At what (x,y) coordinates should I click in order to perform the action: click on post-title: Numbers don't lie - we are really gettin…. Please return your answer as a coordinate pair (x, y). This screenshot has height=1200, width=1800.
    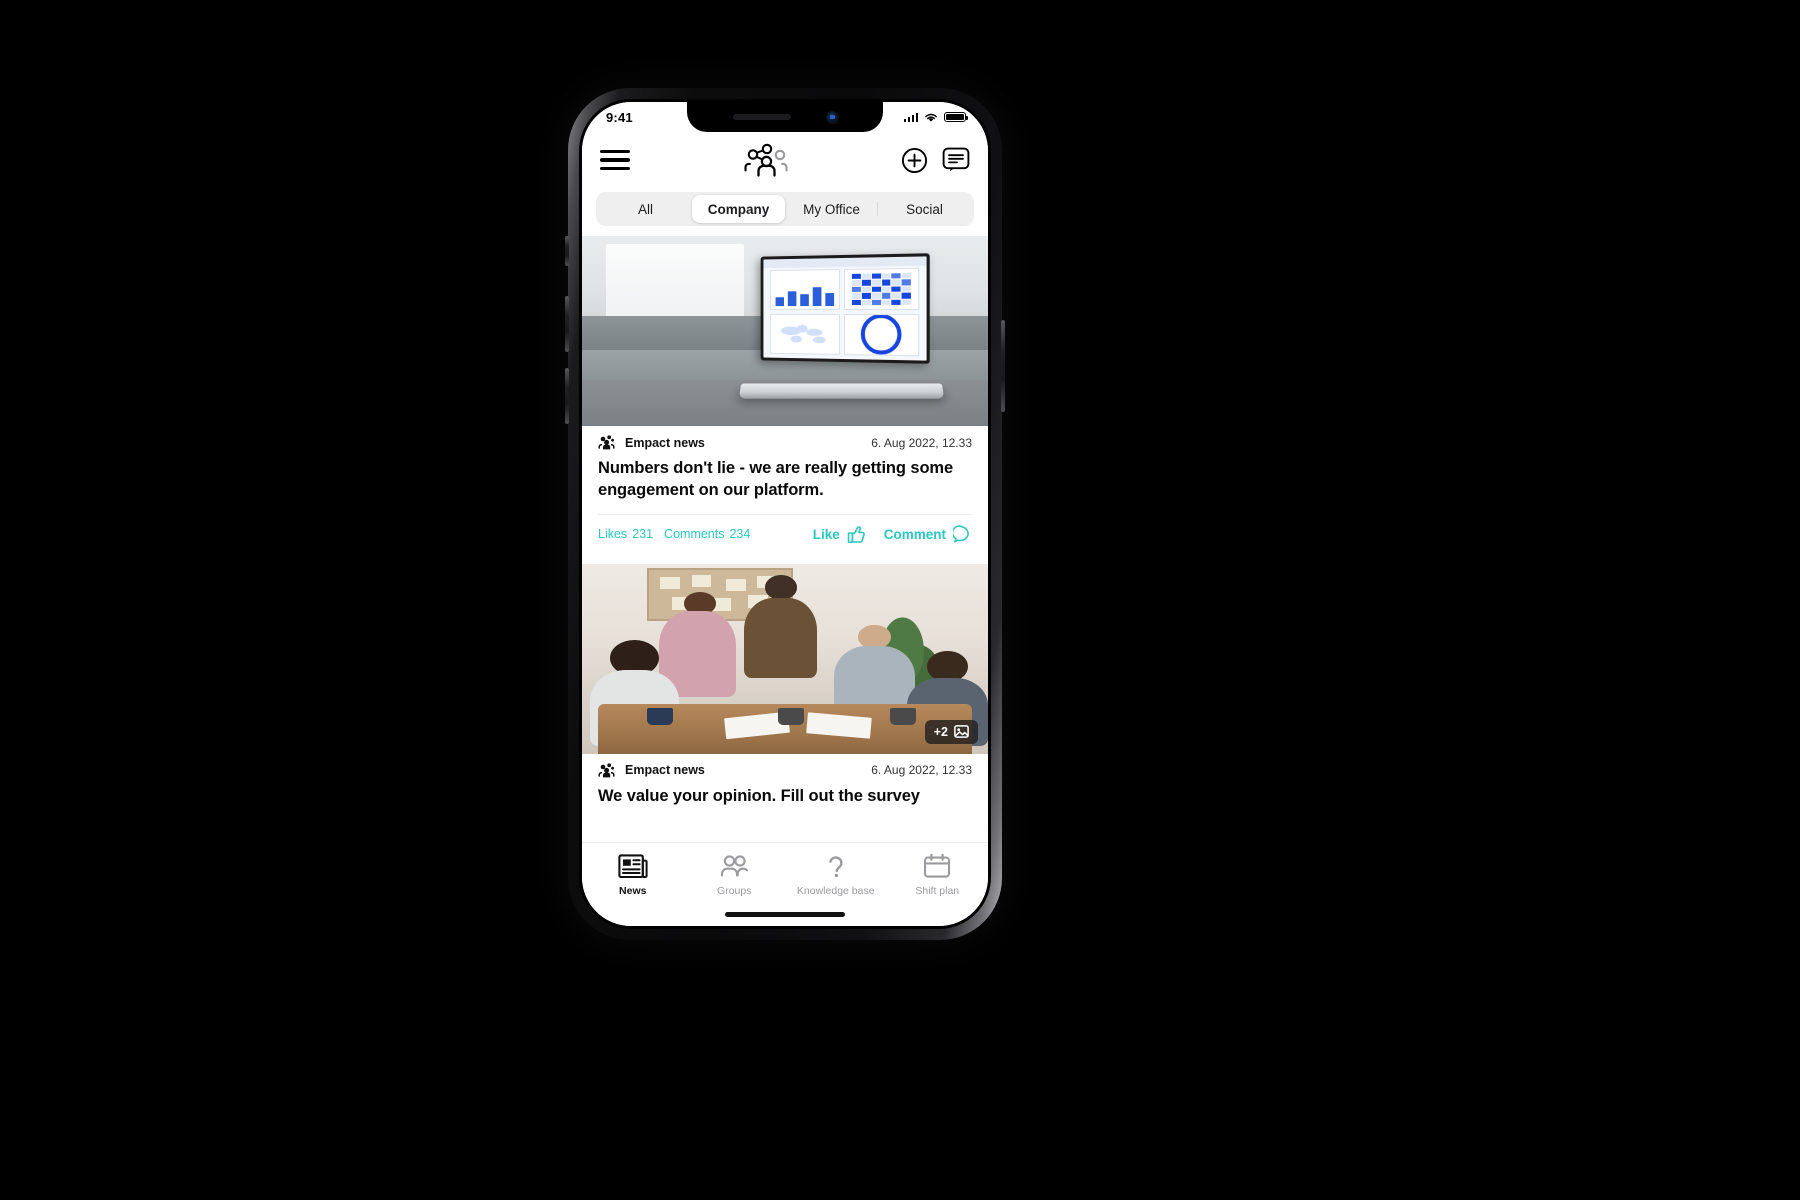
    Looking at the image, I should click on (785, 477).